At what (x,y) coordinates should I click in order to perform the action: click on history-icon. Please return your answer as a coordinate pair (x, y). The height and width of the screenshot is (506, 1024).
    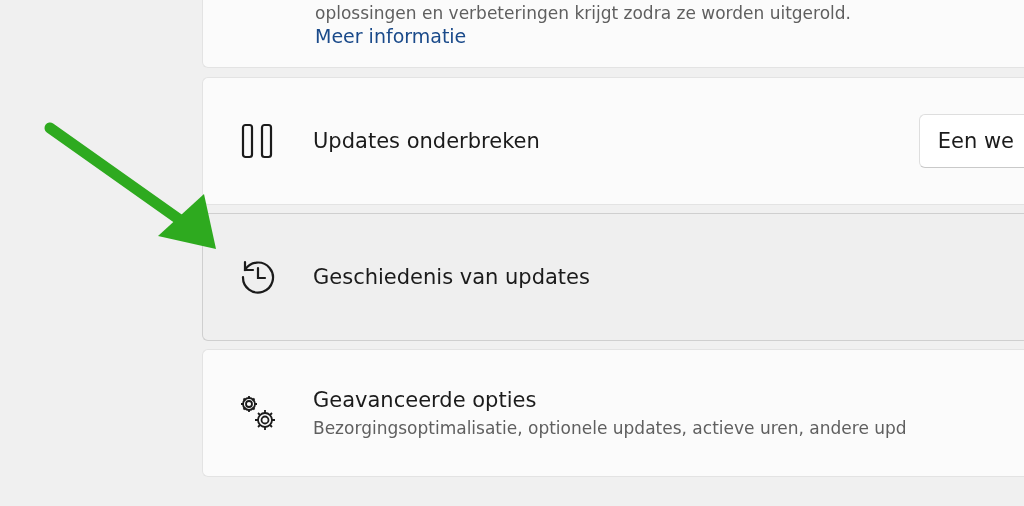
    Looking at the image, I should click on (258, 277).